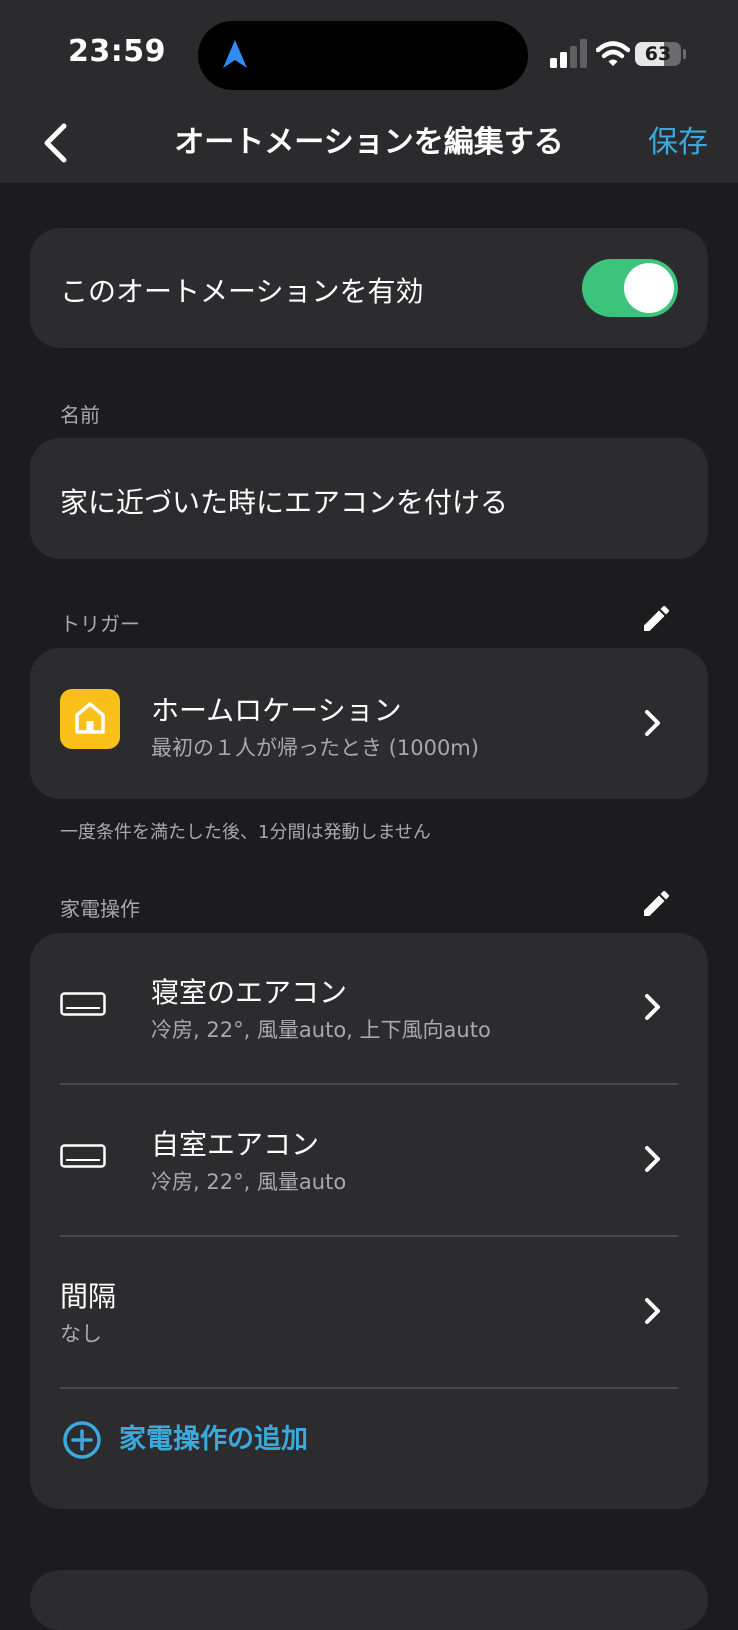  Describe the element at coordinates (80, 415) in the screenshot. I see `name-section-label: 名前` at that location.